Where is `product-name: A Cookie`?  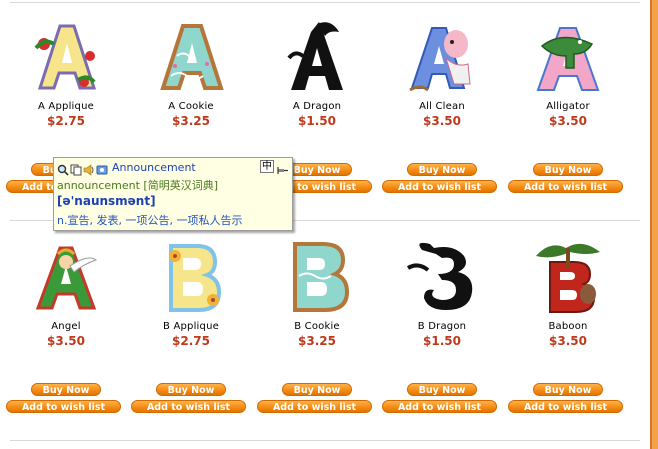 product-name: A Cookie is located at coordinates (191, 106).